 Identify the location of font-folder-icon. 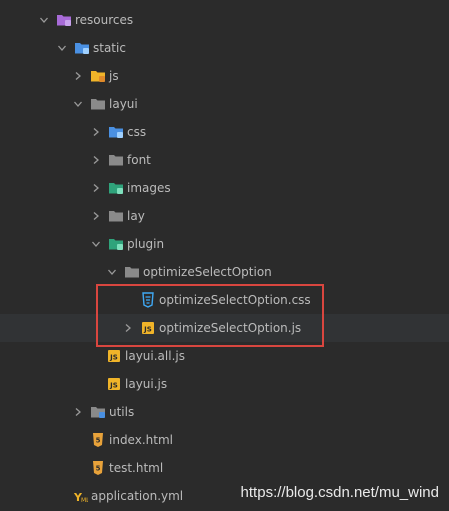
(116, 160).